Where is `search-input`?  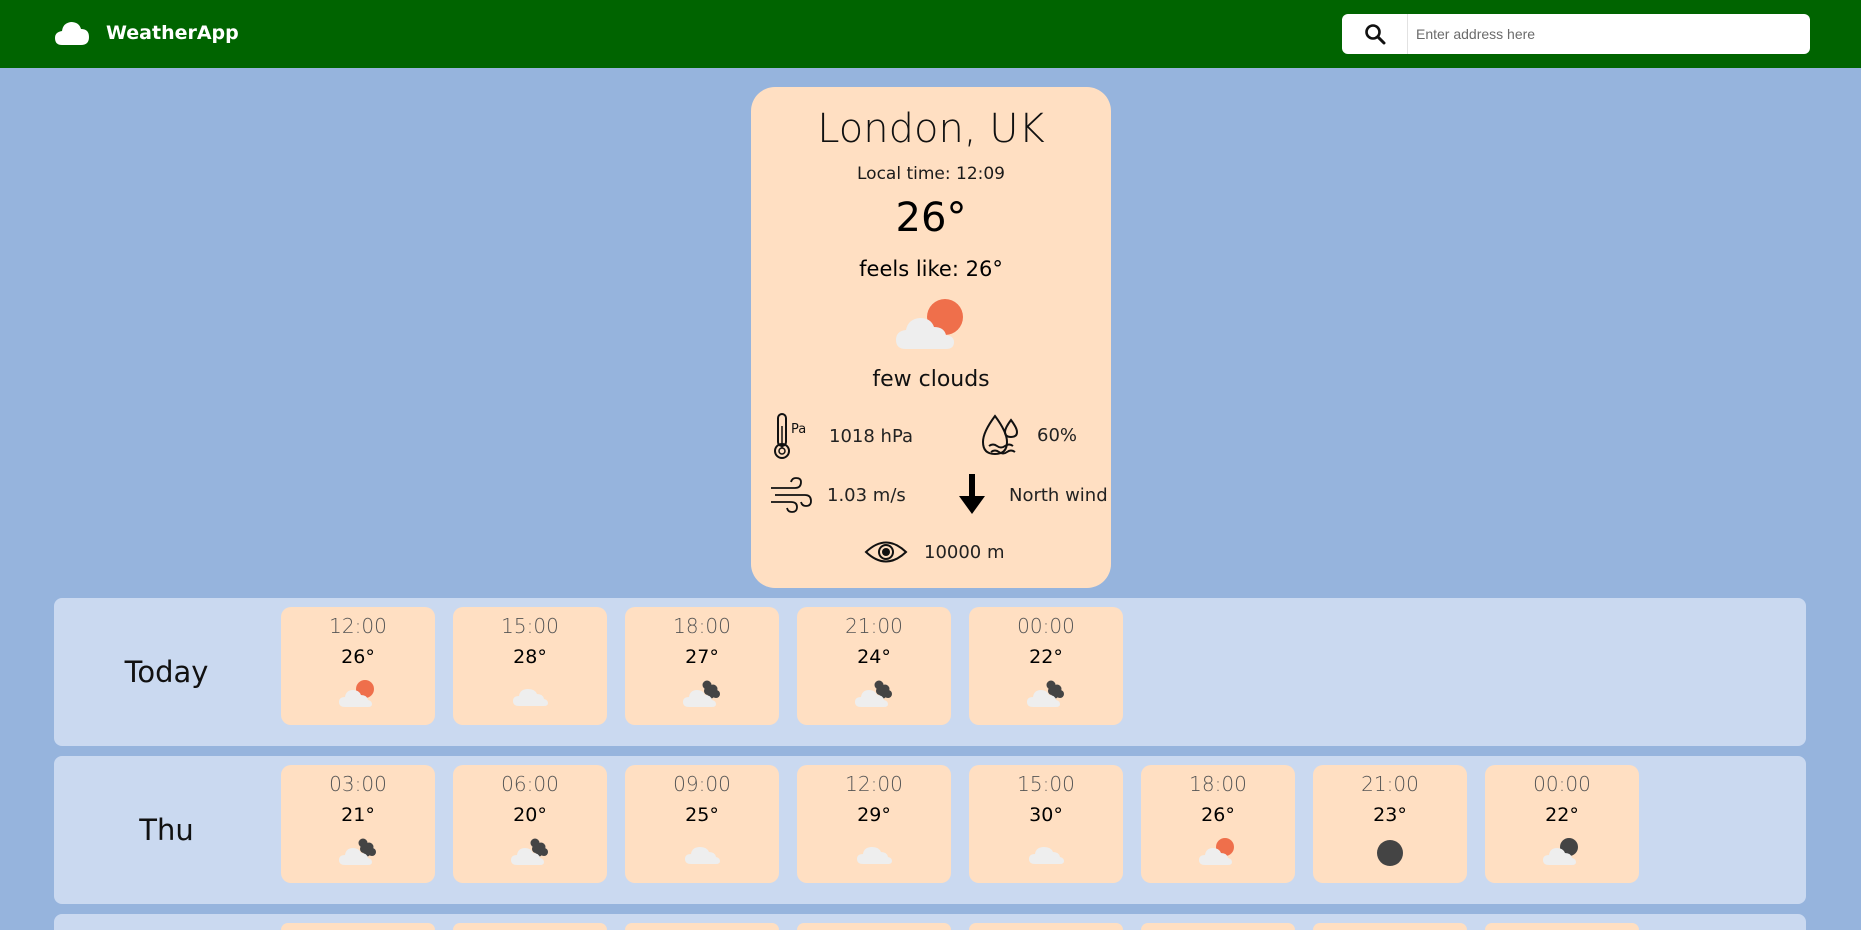
search-input is located at coordinates (1609, 34).